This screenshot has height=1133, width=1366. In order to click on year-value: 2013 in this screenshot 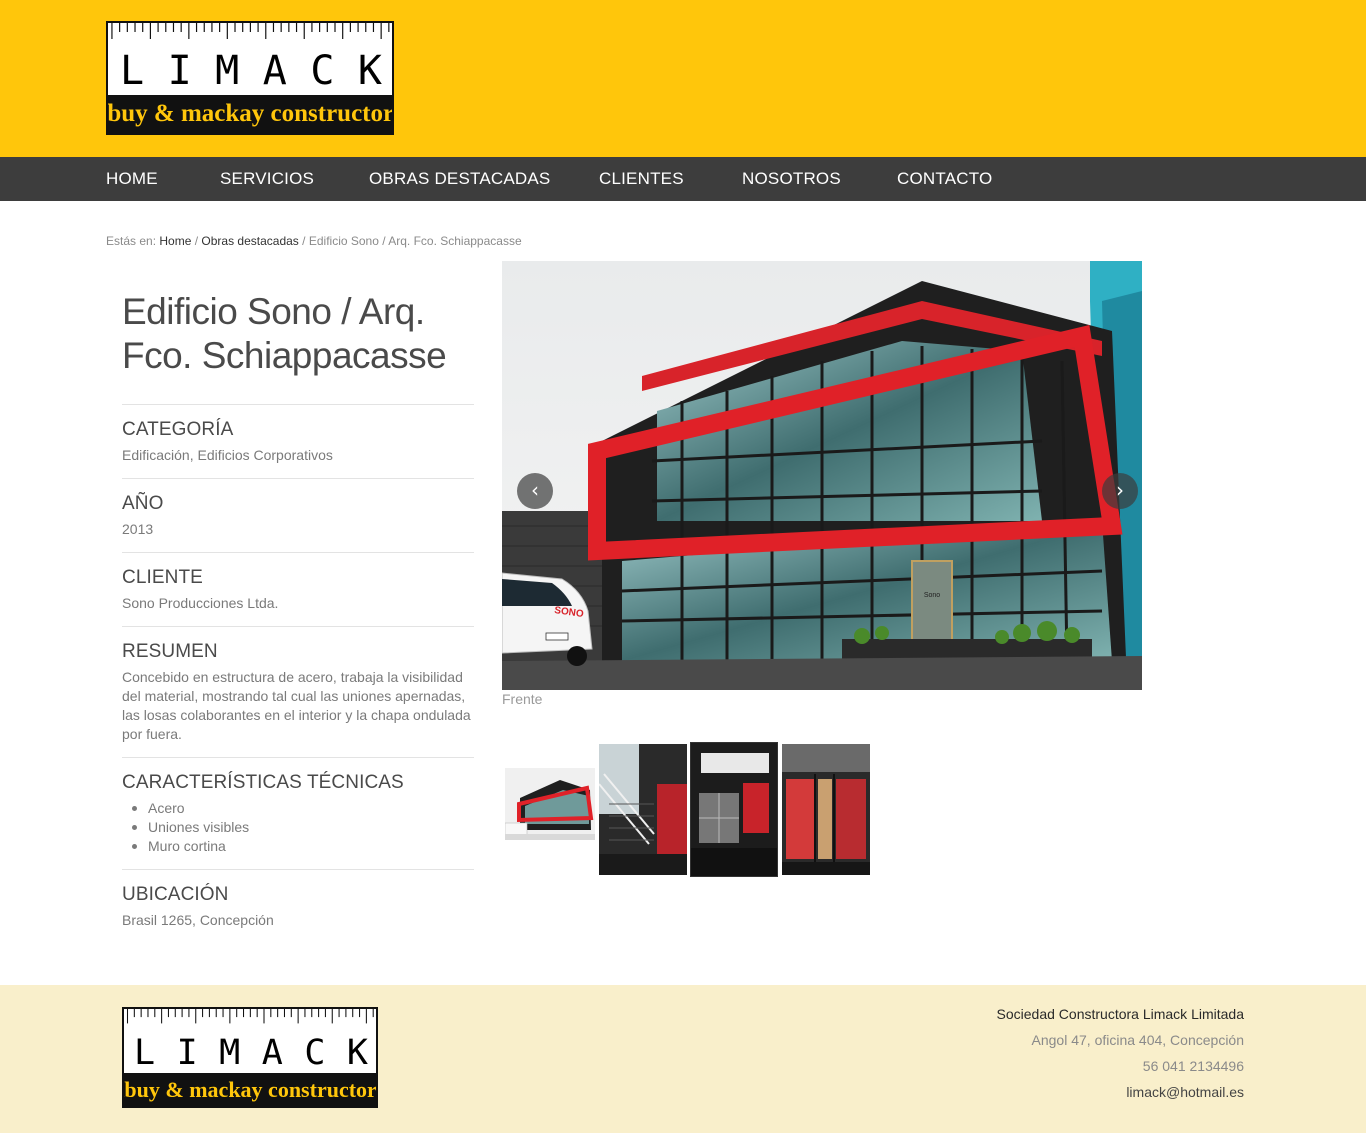, I will do `click(138, 529)`.